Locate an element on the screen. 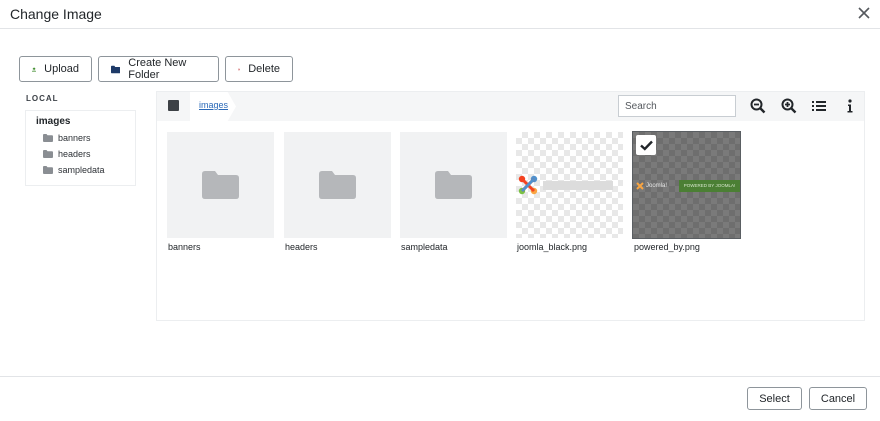 The width and height of the screenshot is (880, 421). item-sampledata is located at coordinates (453, 185).